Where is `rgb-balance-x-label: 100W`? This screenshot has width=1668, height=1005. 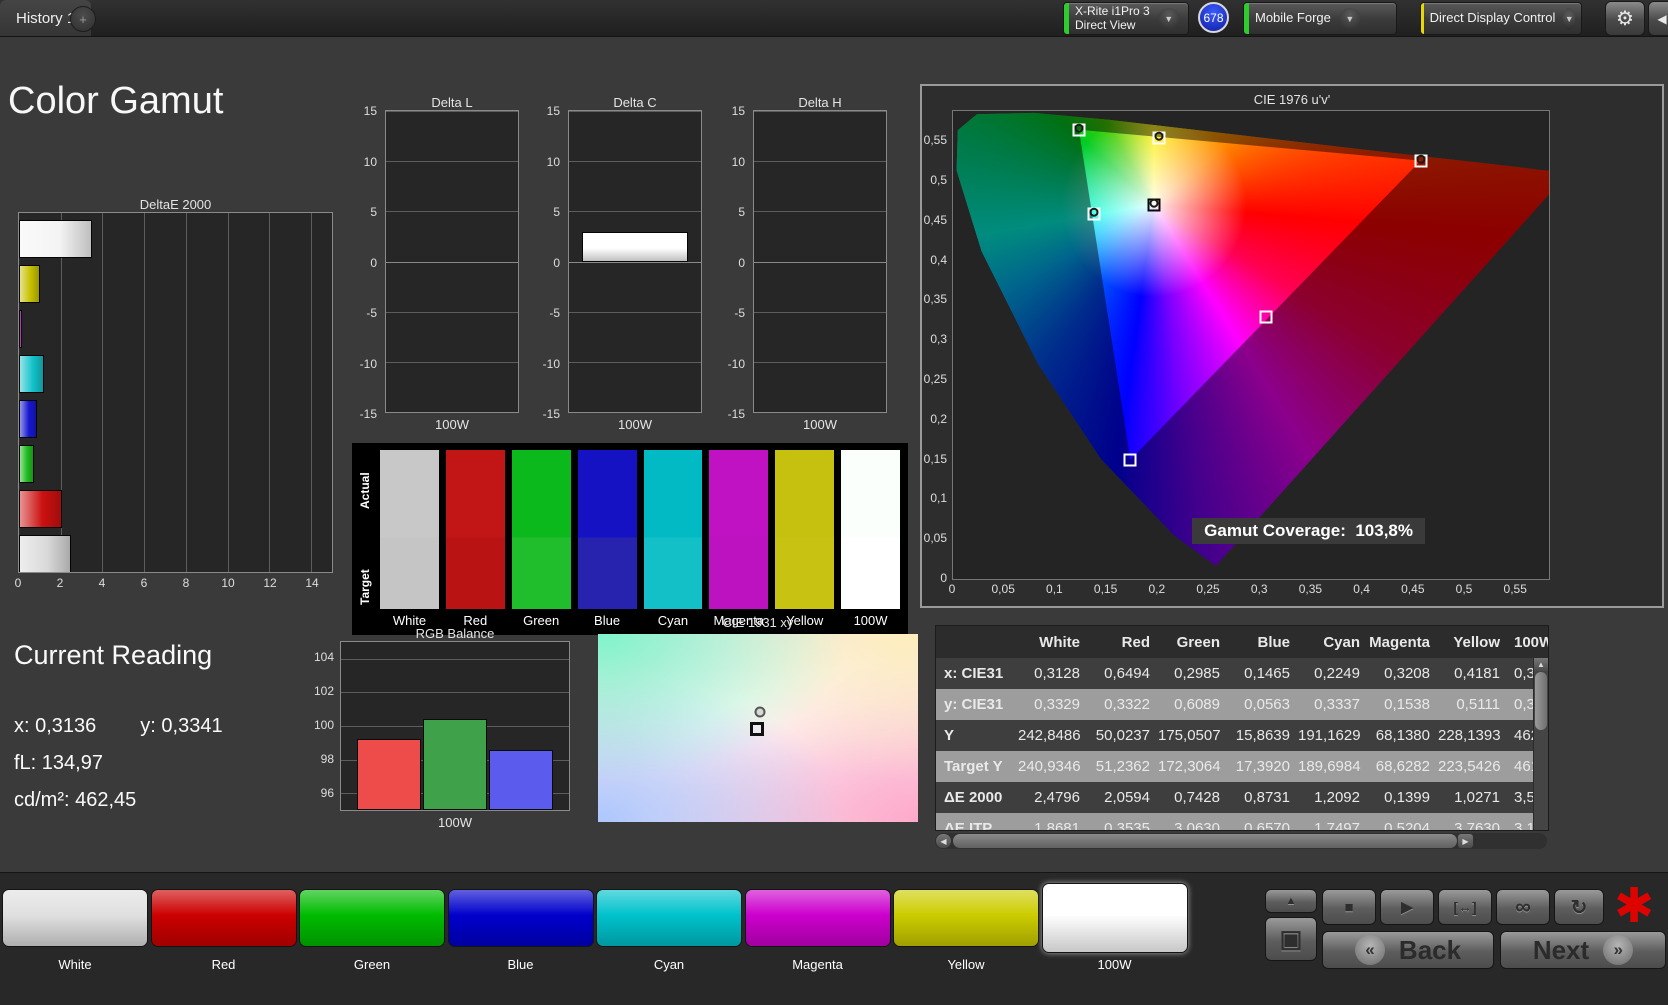
rgb-balance-x-label: 100W is located at coordinates (455, 822).